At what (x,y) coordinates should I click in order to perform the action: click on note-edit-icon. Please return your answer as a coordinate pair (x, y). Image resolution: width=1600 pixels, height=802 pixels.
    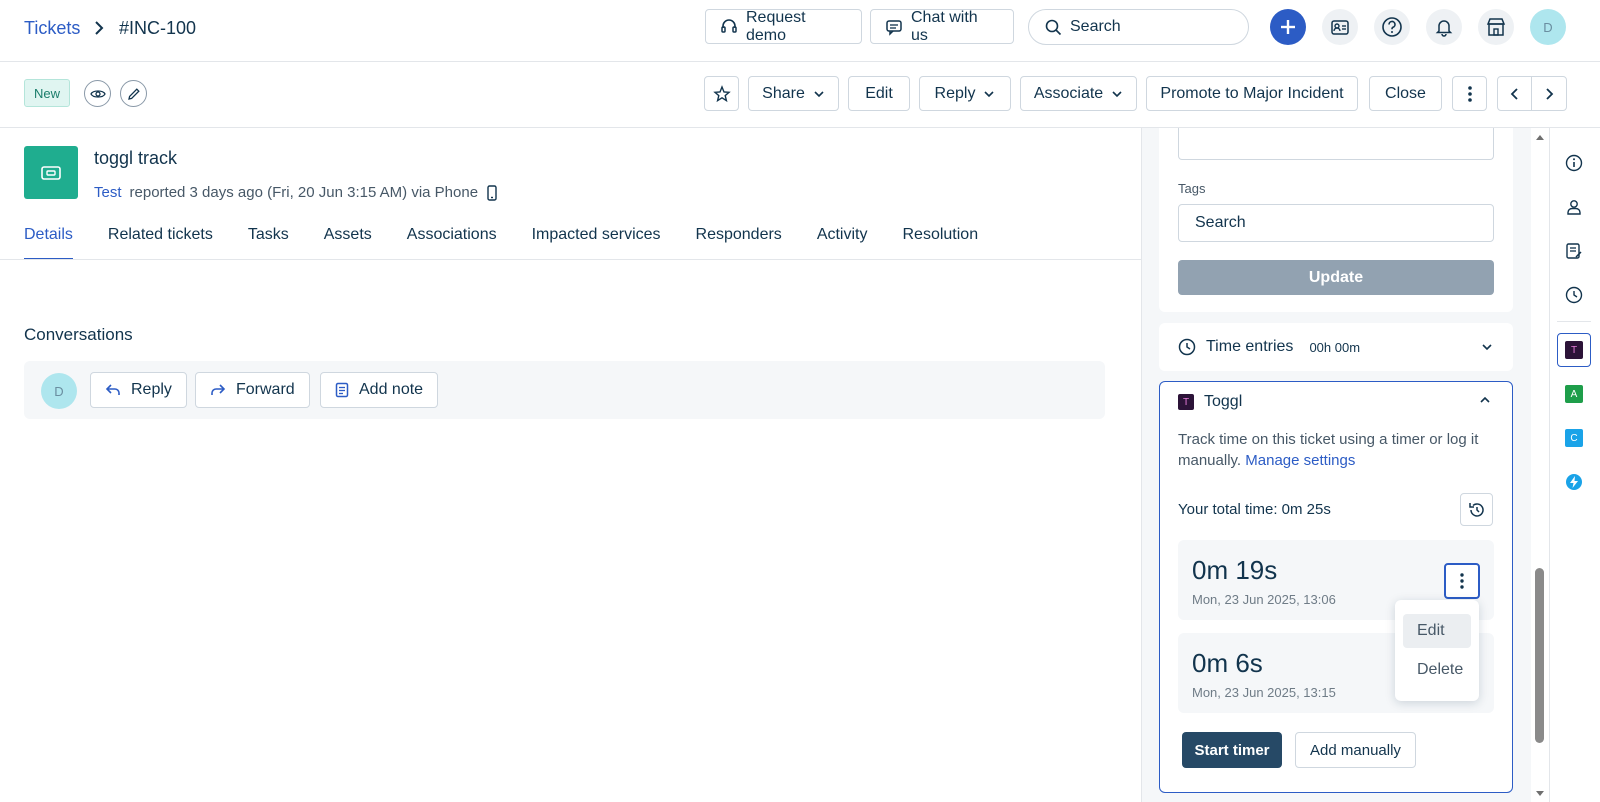
    Looking at the image, I should click on (1574, 251).